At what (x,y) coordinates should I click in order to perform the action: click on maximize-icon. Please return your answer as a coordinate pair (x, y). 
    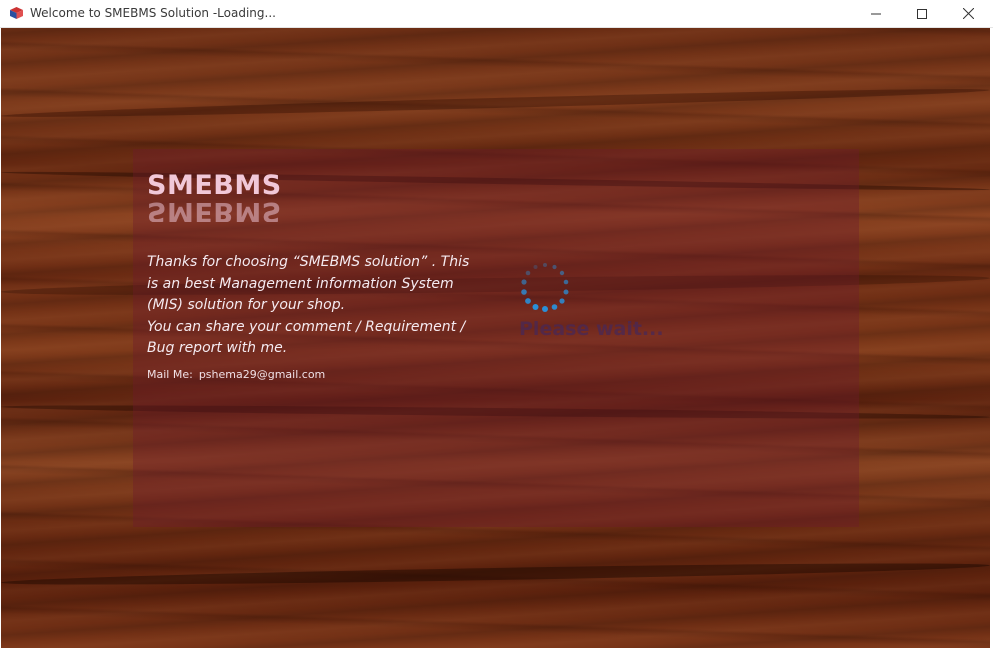
    Looking at the image, I should click on (922, 13).